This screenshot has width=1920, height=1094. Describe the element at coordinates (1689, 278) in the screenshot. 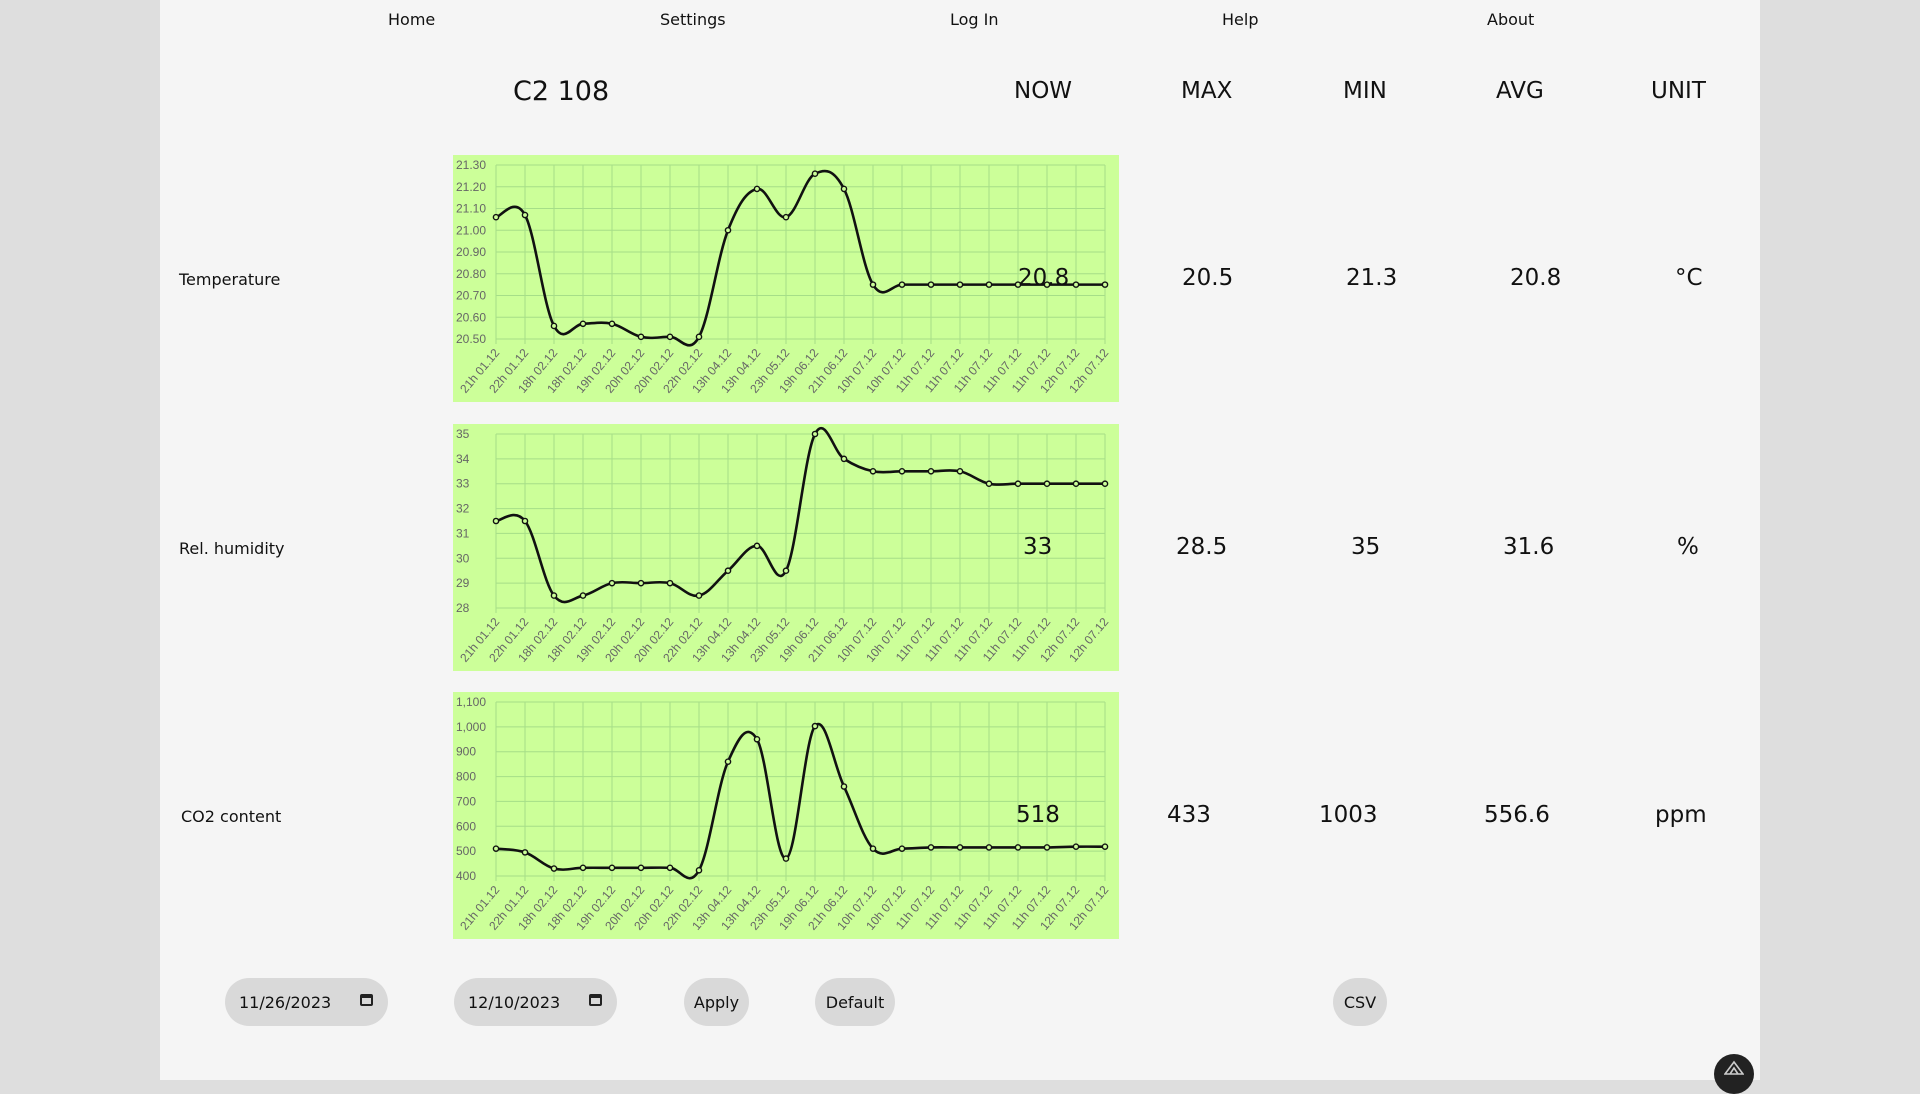

I see `temperature-unit: °C` at that location.